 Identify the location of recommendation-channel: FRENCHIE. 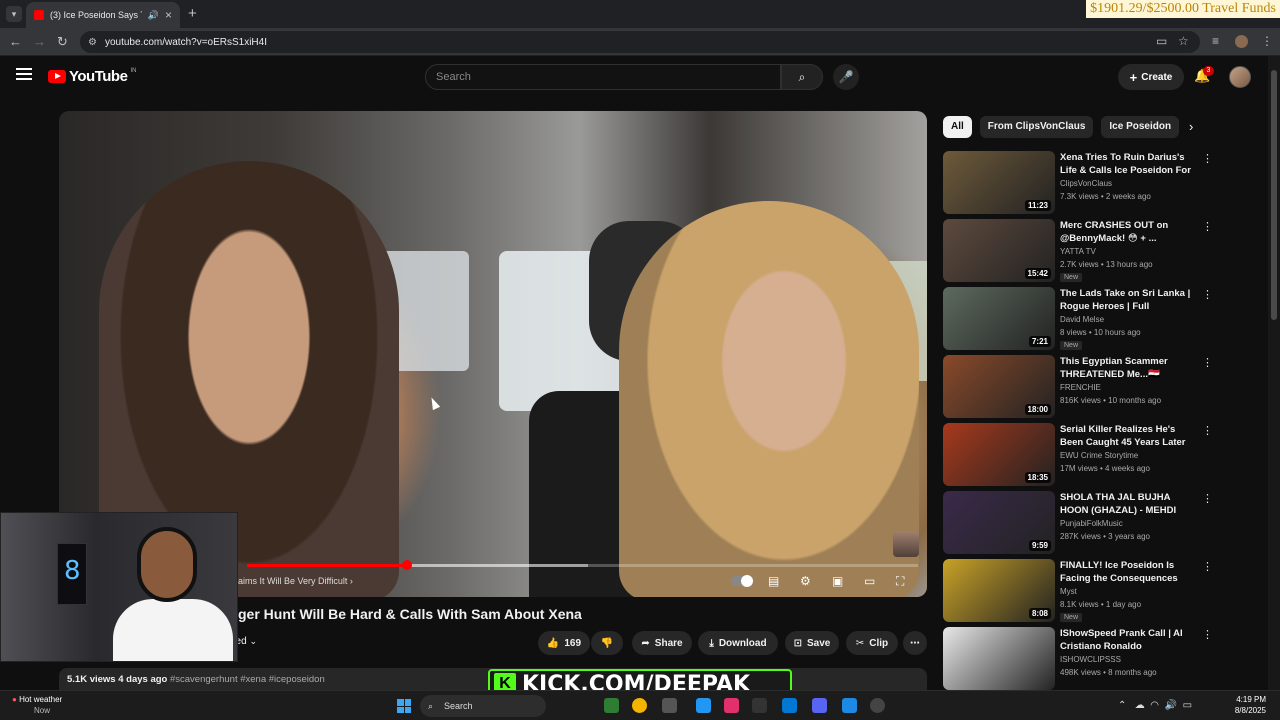
(1080, 387).